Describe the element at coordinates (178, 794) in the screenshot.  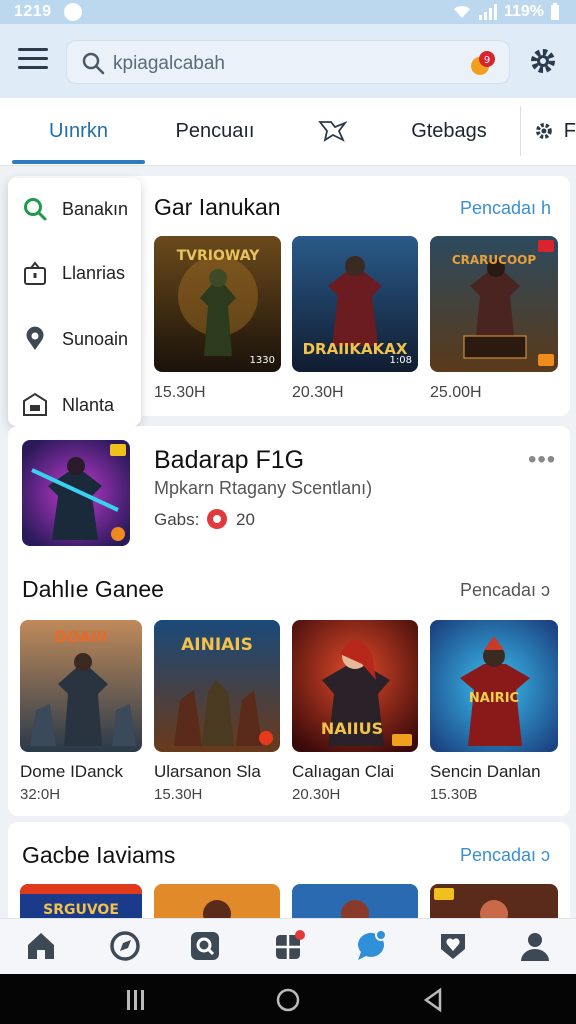
I see `game-meta: 15.30H` at that location.